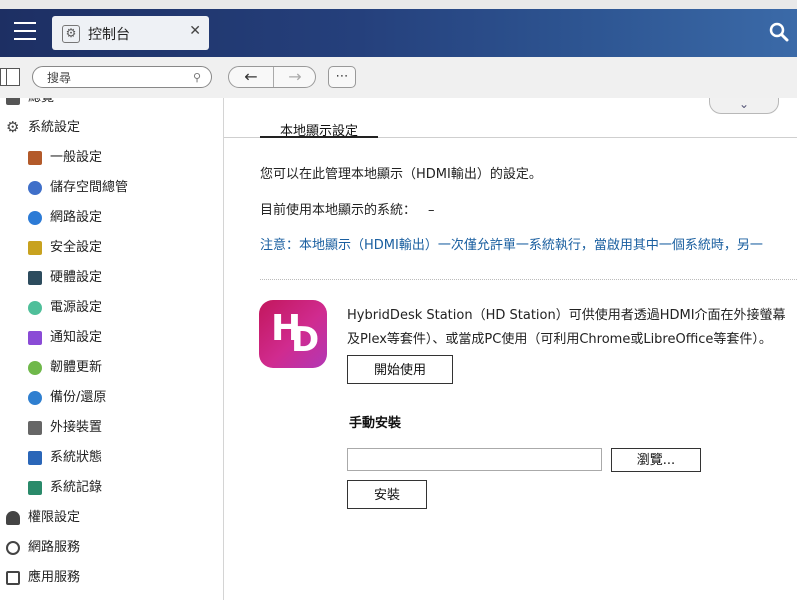  I want to click on power-bulb-icon, so click(35, 308).